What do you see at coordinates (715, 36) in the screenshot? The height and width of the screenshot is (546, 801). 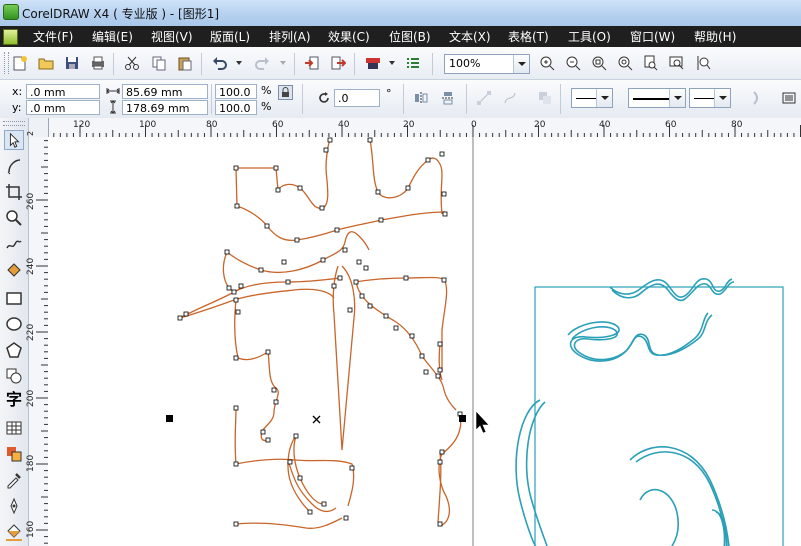 I see `menu-help: 帮助(H)` at bounding box center [715, 36].